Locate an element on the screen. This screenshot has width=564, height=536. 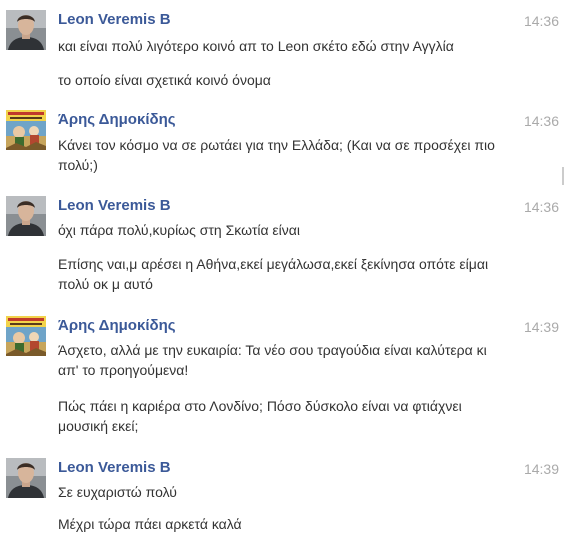
message-text: το οποίο είναι σχετικά κοινό όνομα is located at coordinates (164, 80).